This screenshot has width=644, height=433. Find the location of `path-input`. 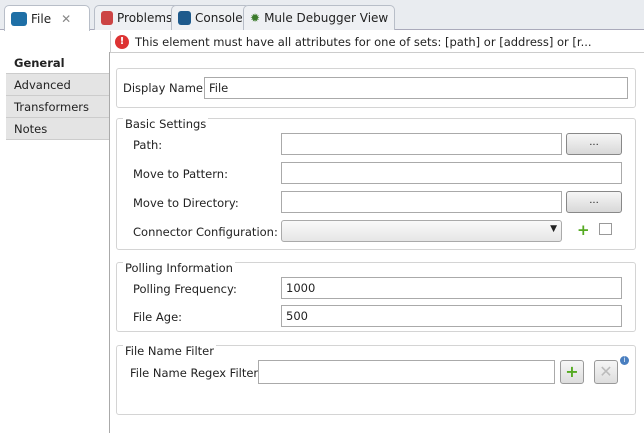

path-input is located at coordinates (421, 144).